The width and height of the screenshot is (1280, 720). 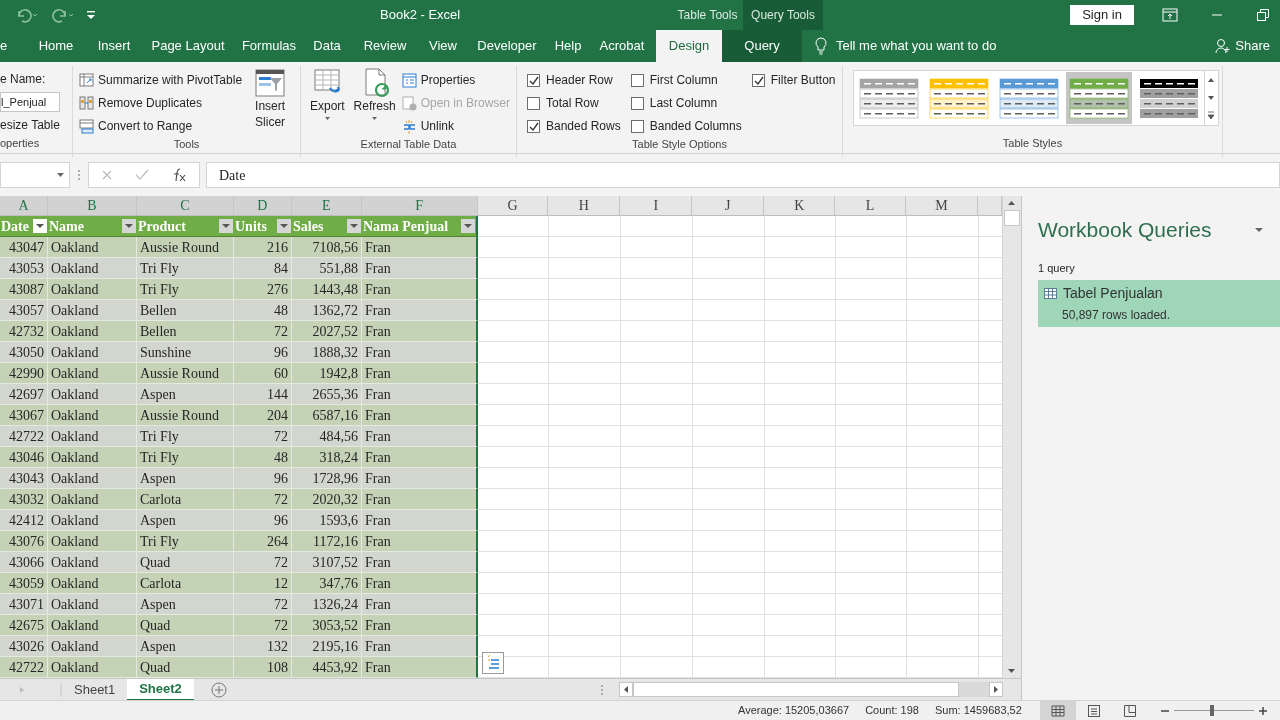 I want to click on checkbox-label: Total Row, so click(x=572, y=103).